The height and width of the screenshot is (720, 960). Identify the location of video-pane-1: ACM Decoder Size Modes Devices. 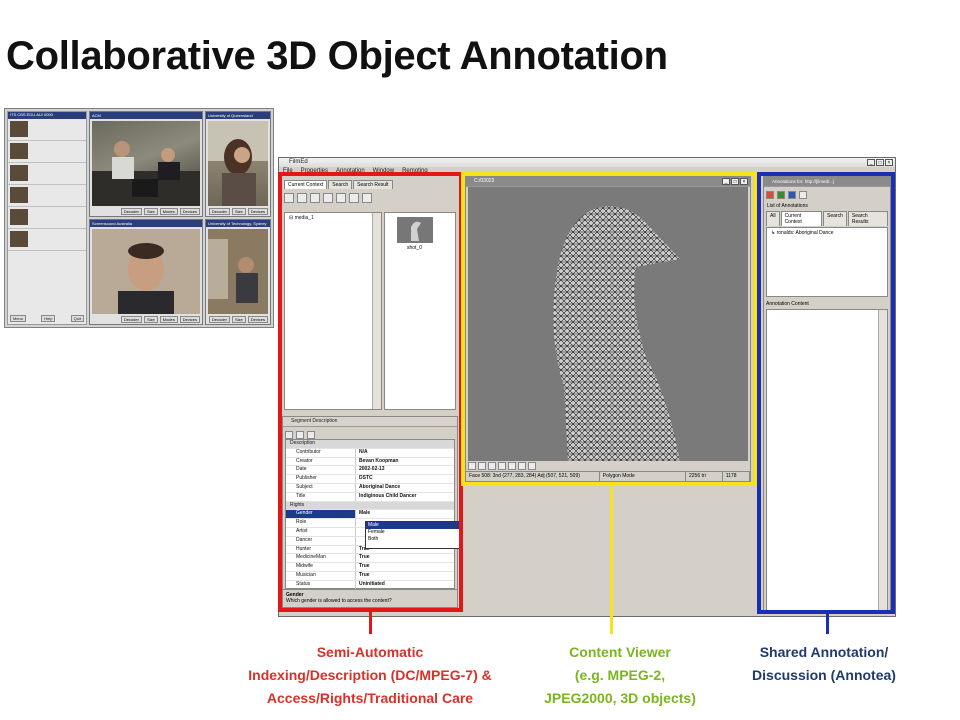
(146, 164).